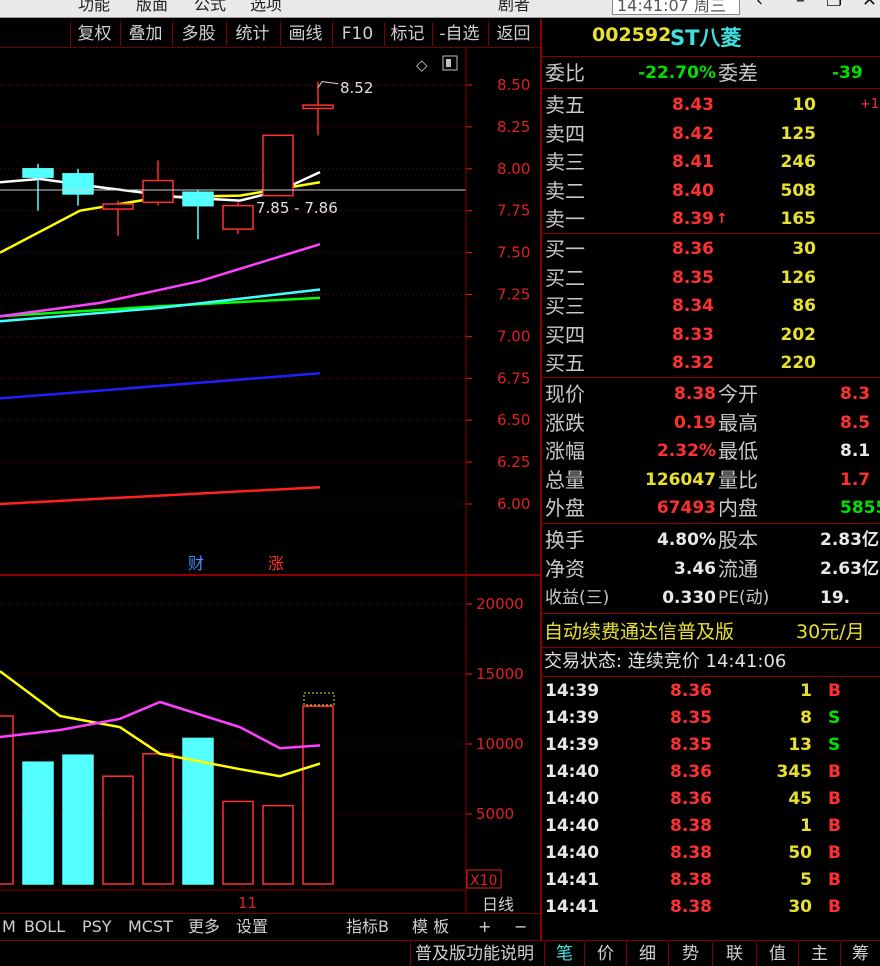 This screenshot has height=966, width=880. What do you see at coordinates (152, 7) in the screenshot?
I see `menu-layout: 版面` at bounding box center [152, 7].